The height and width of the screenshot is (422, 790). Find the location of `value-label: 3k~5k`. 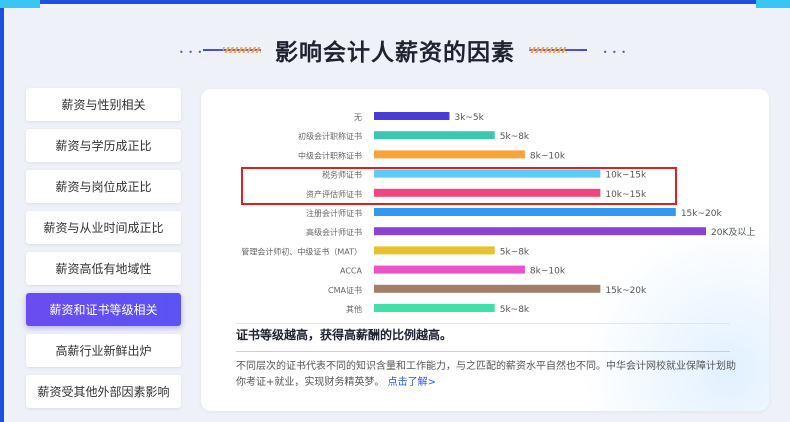

value-label: 3k~5k is located at coordinates (469, 118).